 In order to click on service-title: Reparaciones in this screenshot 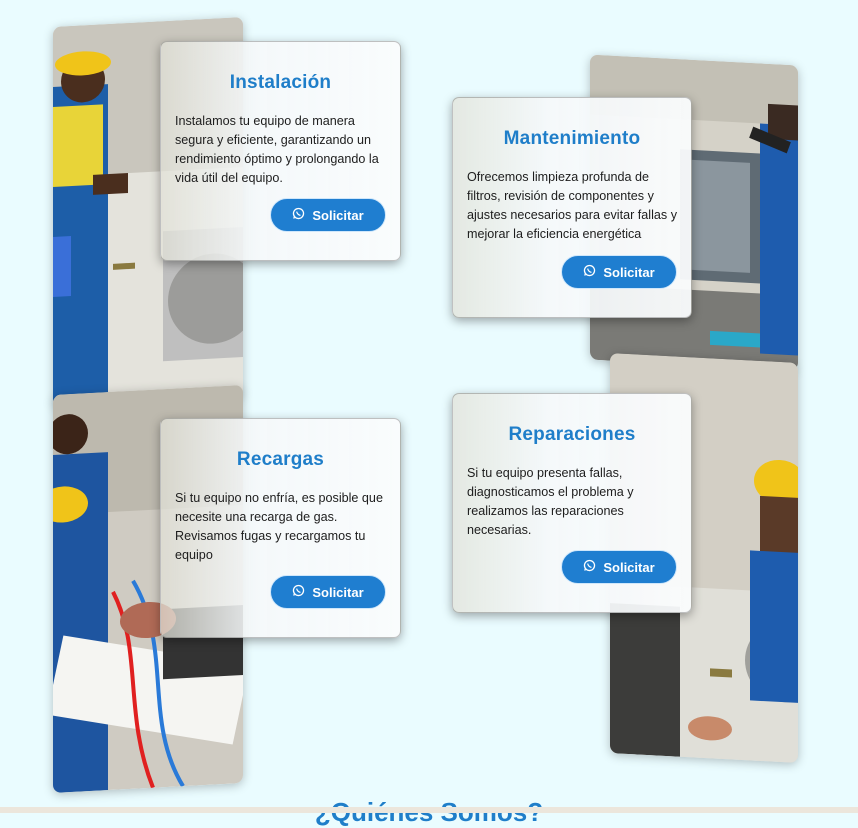, I will do `click(572, 434)`.